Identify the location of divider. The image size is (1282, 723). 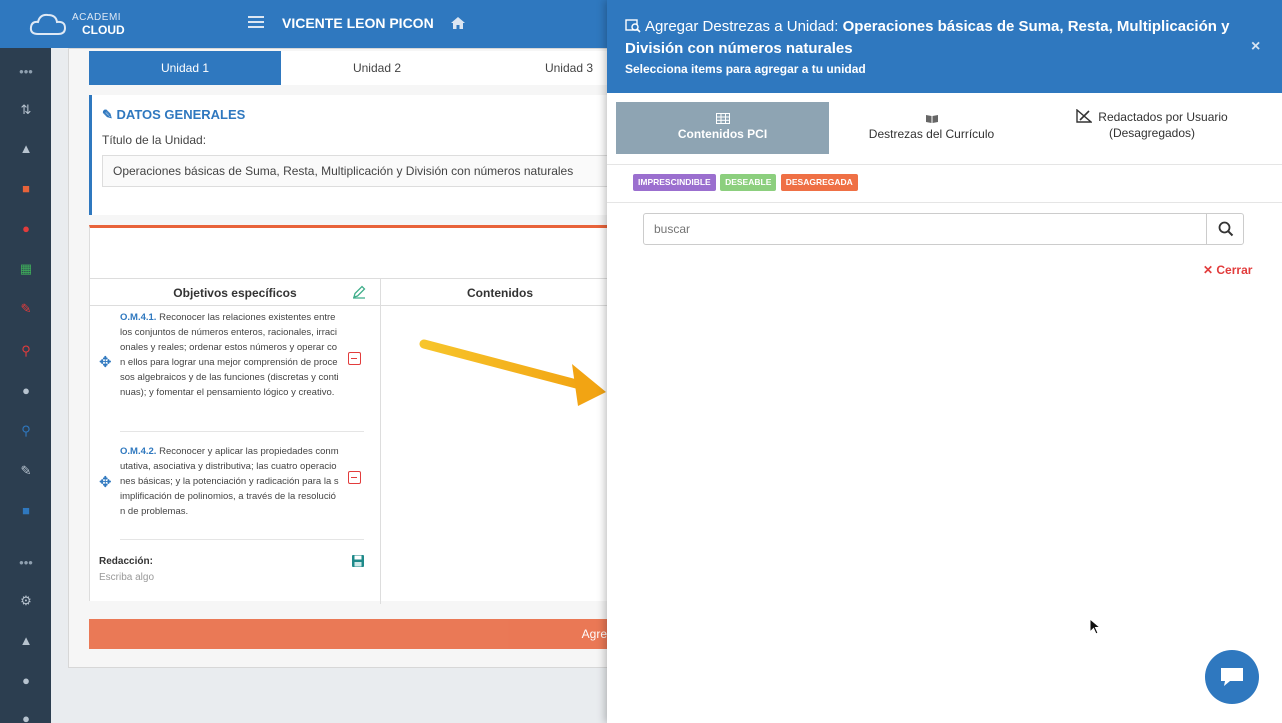
(944, 202).